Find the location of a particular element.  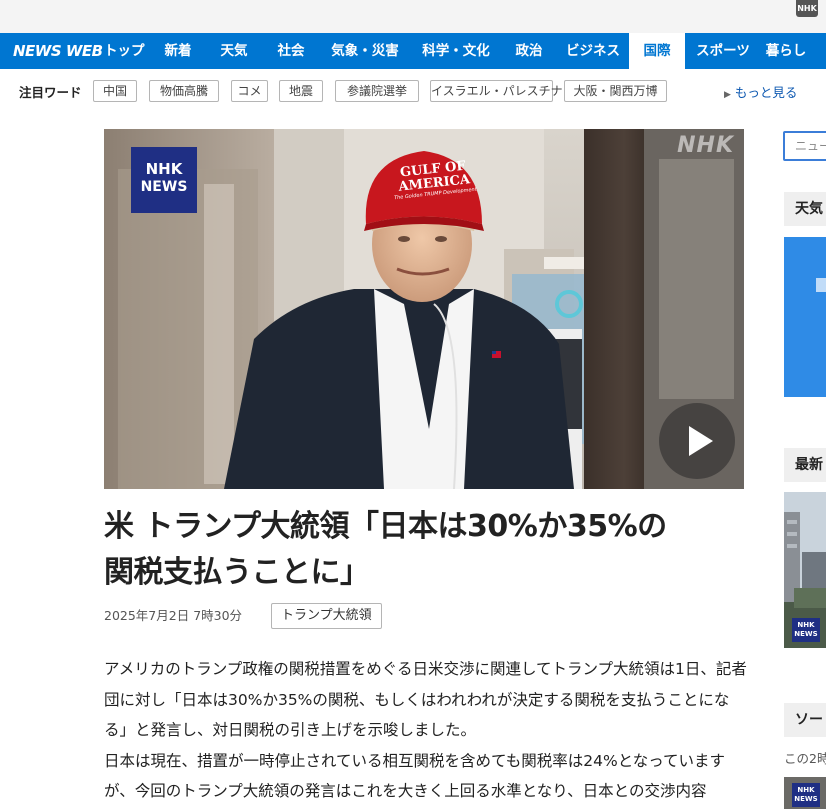

trend-chip: イスラエル・パレスチナ is located at coordinates (496, 91).